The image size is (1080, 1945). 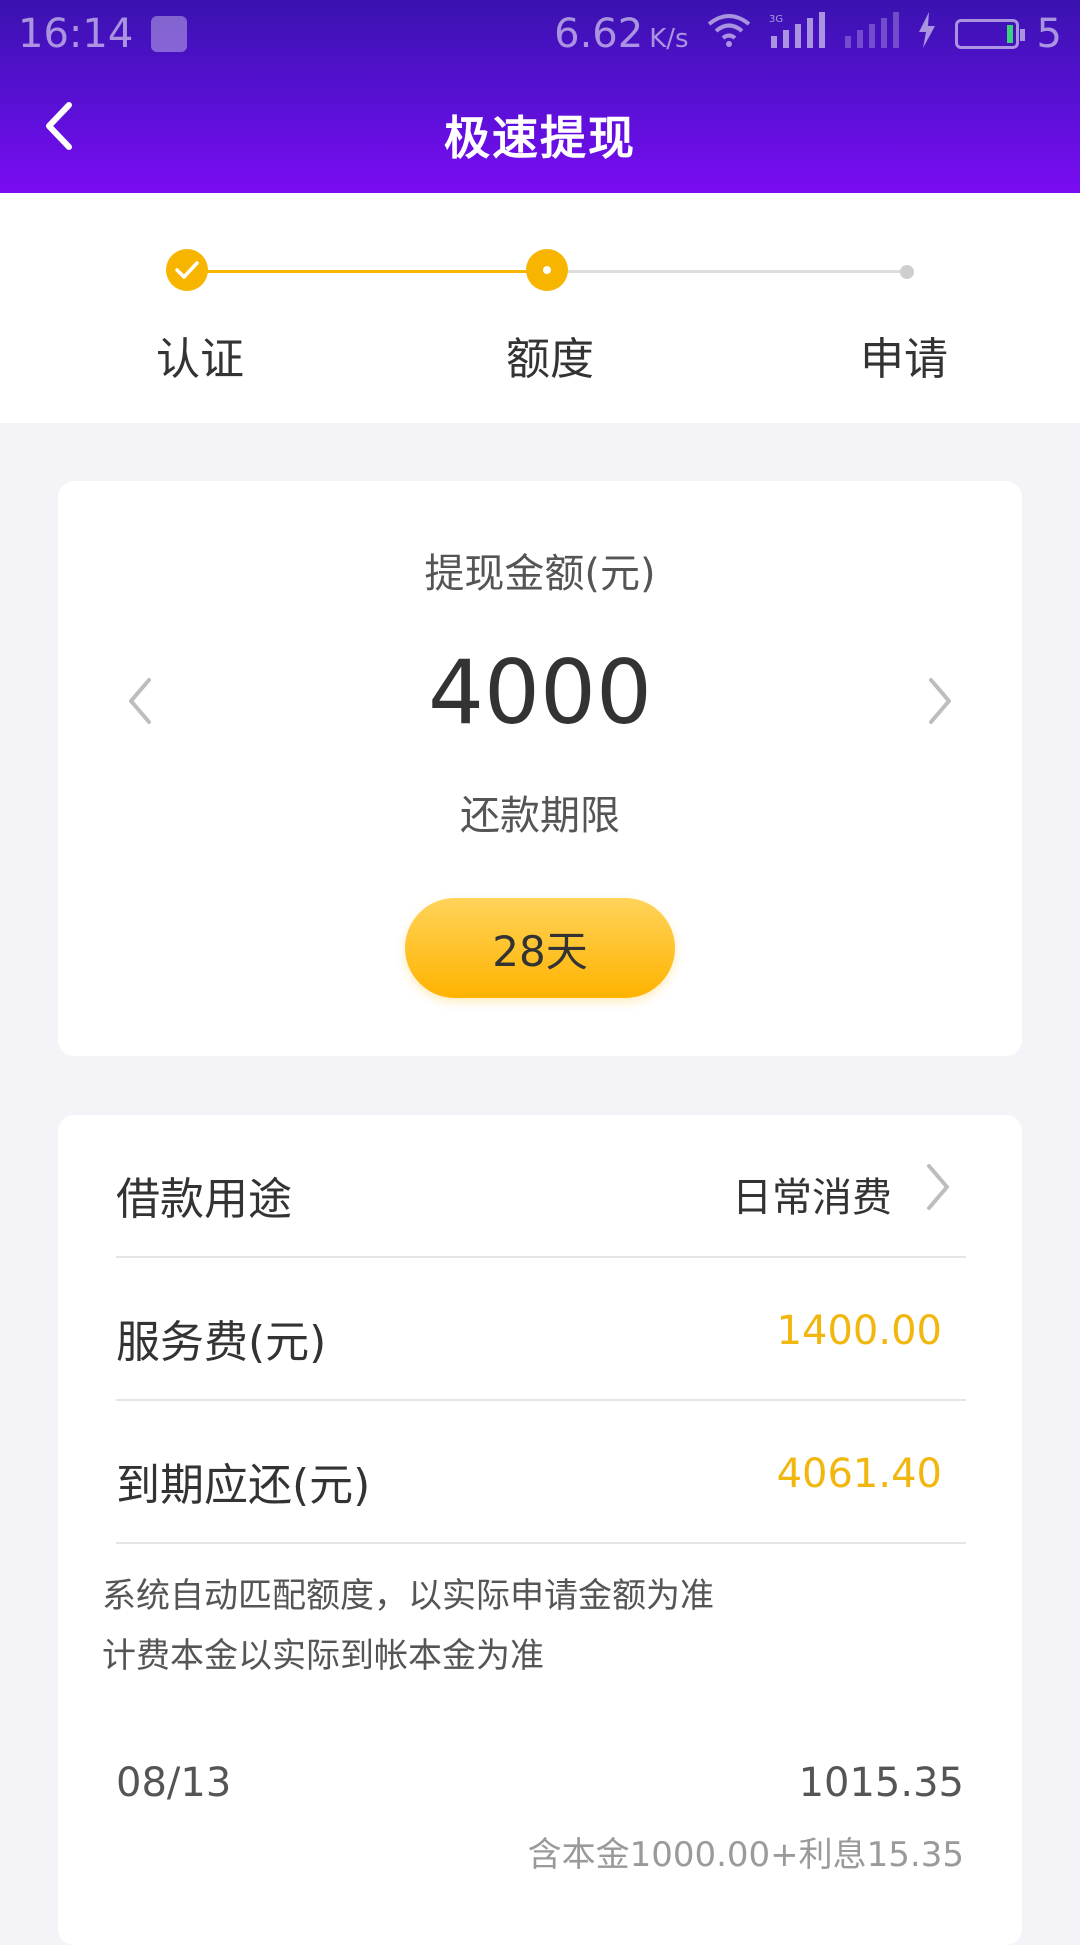 What do you see at coordinates (540, 692) in the screenshot?
I see `amount-value: 4000` at bounding box center [540, 692].